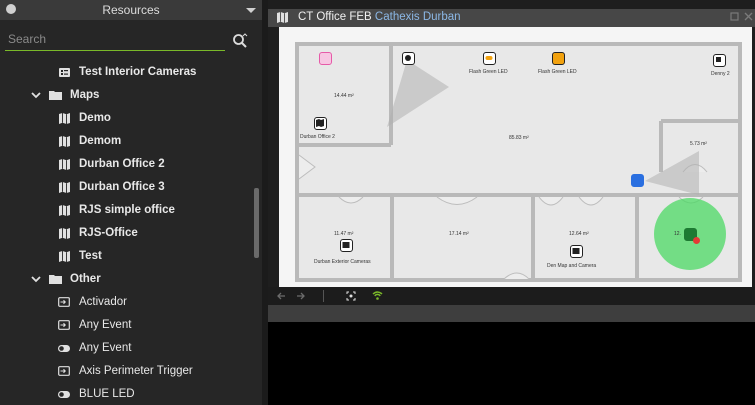  What do you see at coordinates (511, 18) in the screenshot?
I see `map-window-header: CT Office FEB Cathexis Durban` at bounding box center [511, 18].